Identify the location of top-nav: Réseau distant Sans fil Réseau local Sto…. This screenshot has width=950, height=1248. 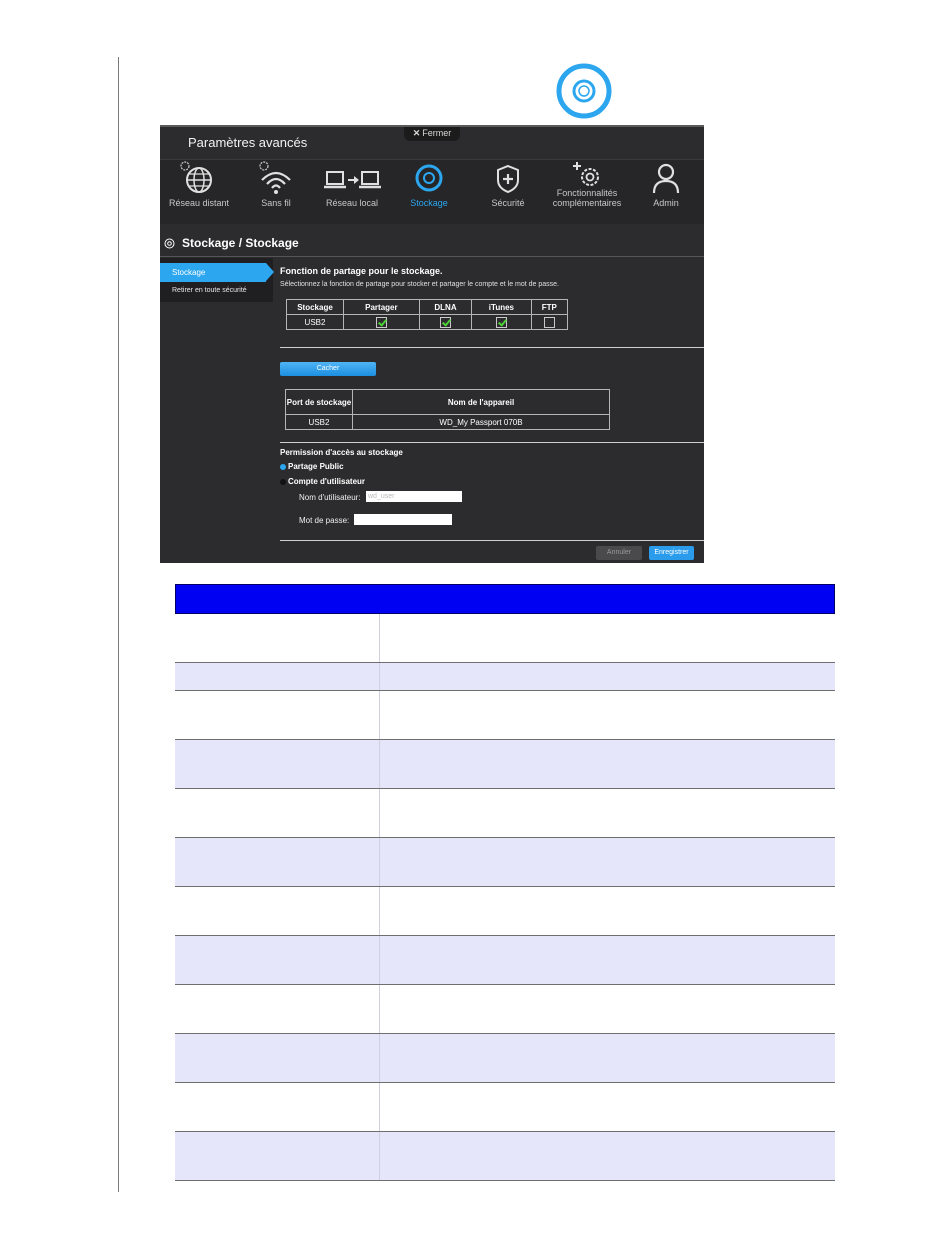
(432, 191).